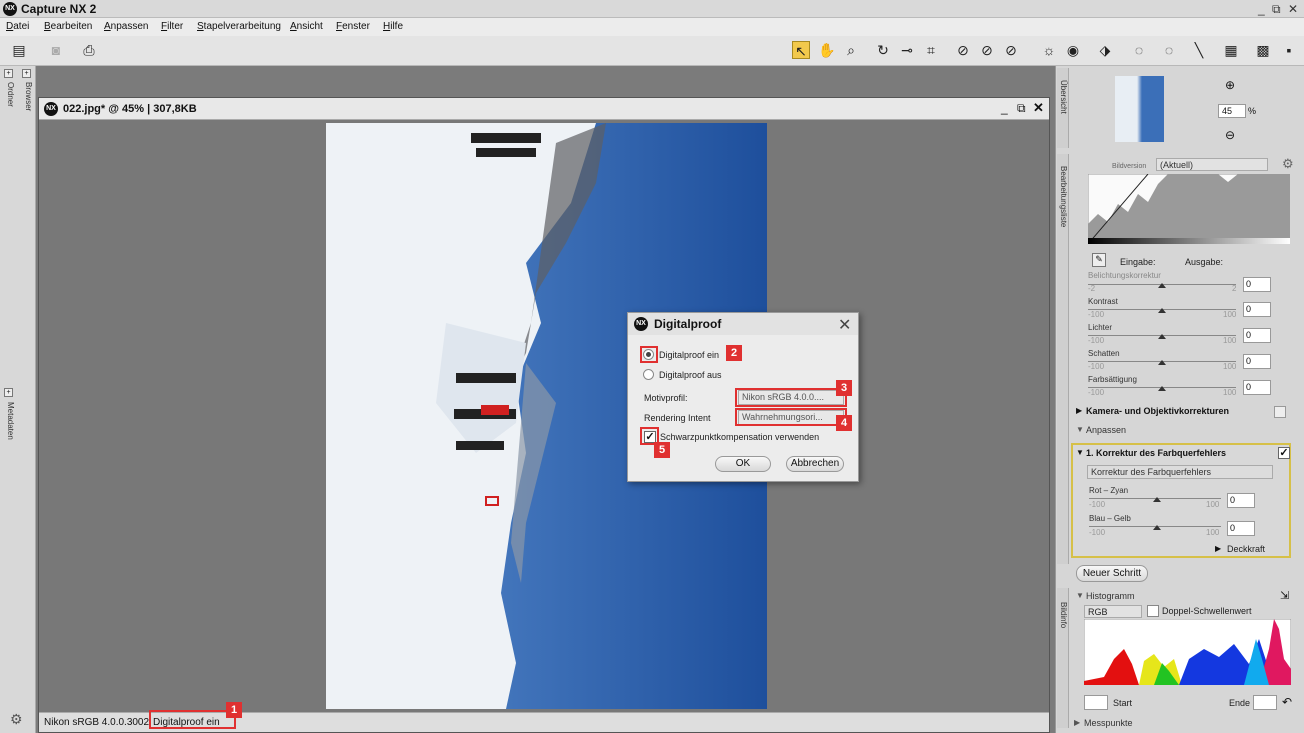  I want to click on blau-gelb-slider, so click(1157, 527).